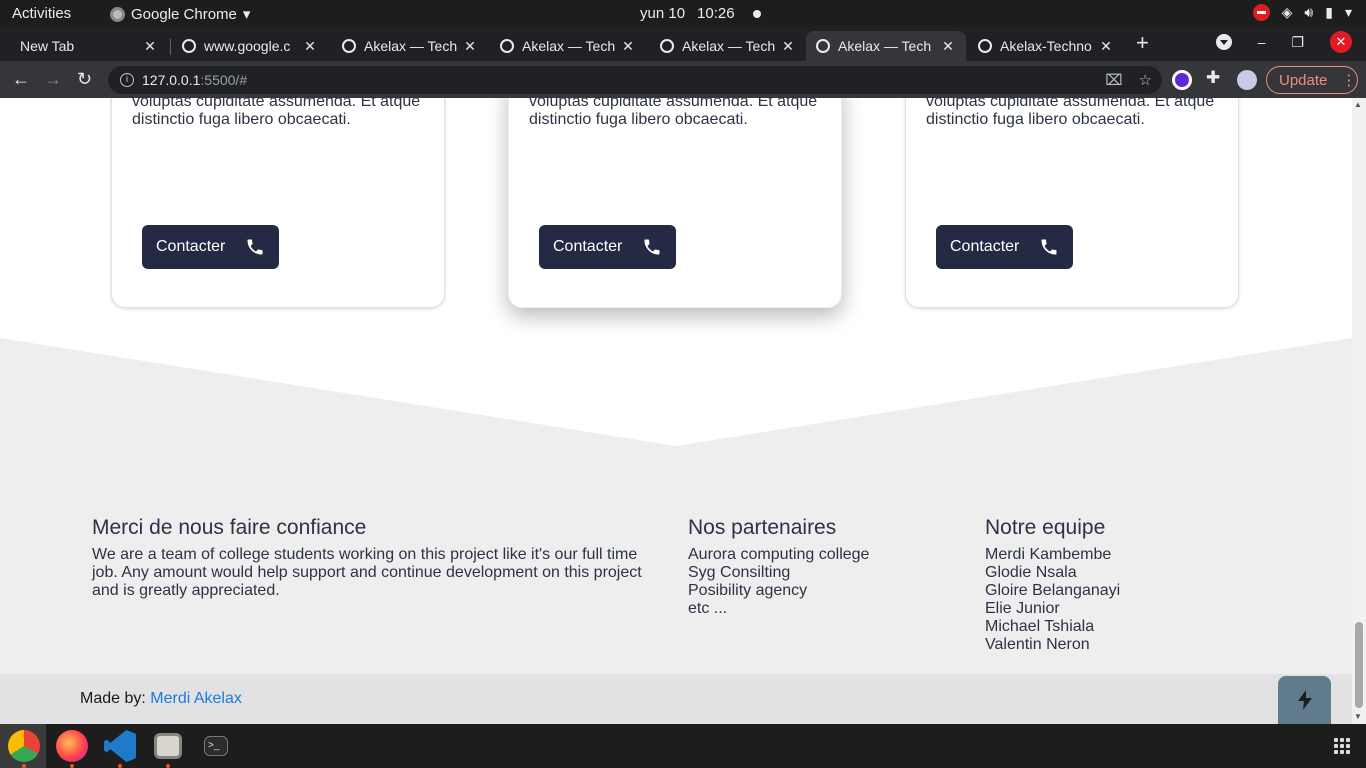 Image resolution: width=1366 pixels, height=768 pixels. I want to click on address-host: 127.0.0.1, so click(171, 80).